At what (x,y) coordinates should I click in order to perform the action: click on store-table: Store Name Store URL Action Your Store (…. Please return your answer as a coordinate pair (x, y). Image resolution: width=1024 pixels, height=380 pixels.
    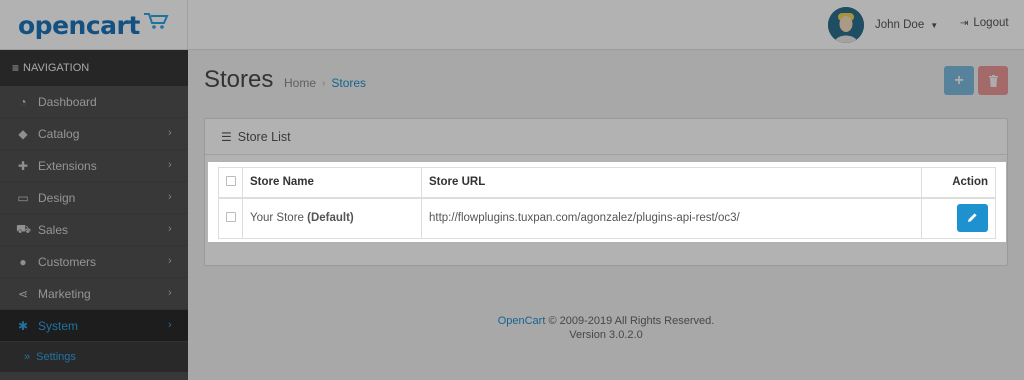
    Looking at the image, I should click on (607, 203).